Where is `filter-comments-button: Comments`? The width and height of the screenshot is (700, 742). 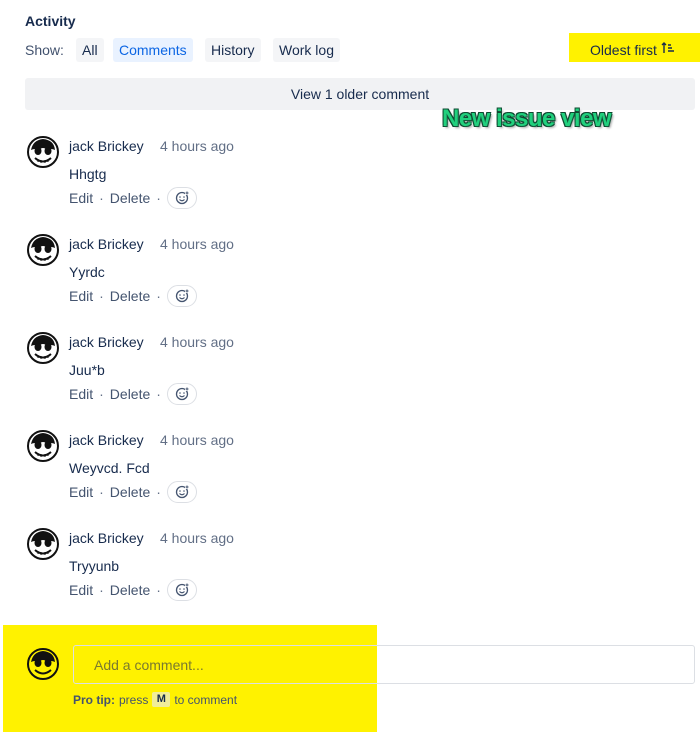
filter-comments-button: Comments is located at coordinates (153, 50).